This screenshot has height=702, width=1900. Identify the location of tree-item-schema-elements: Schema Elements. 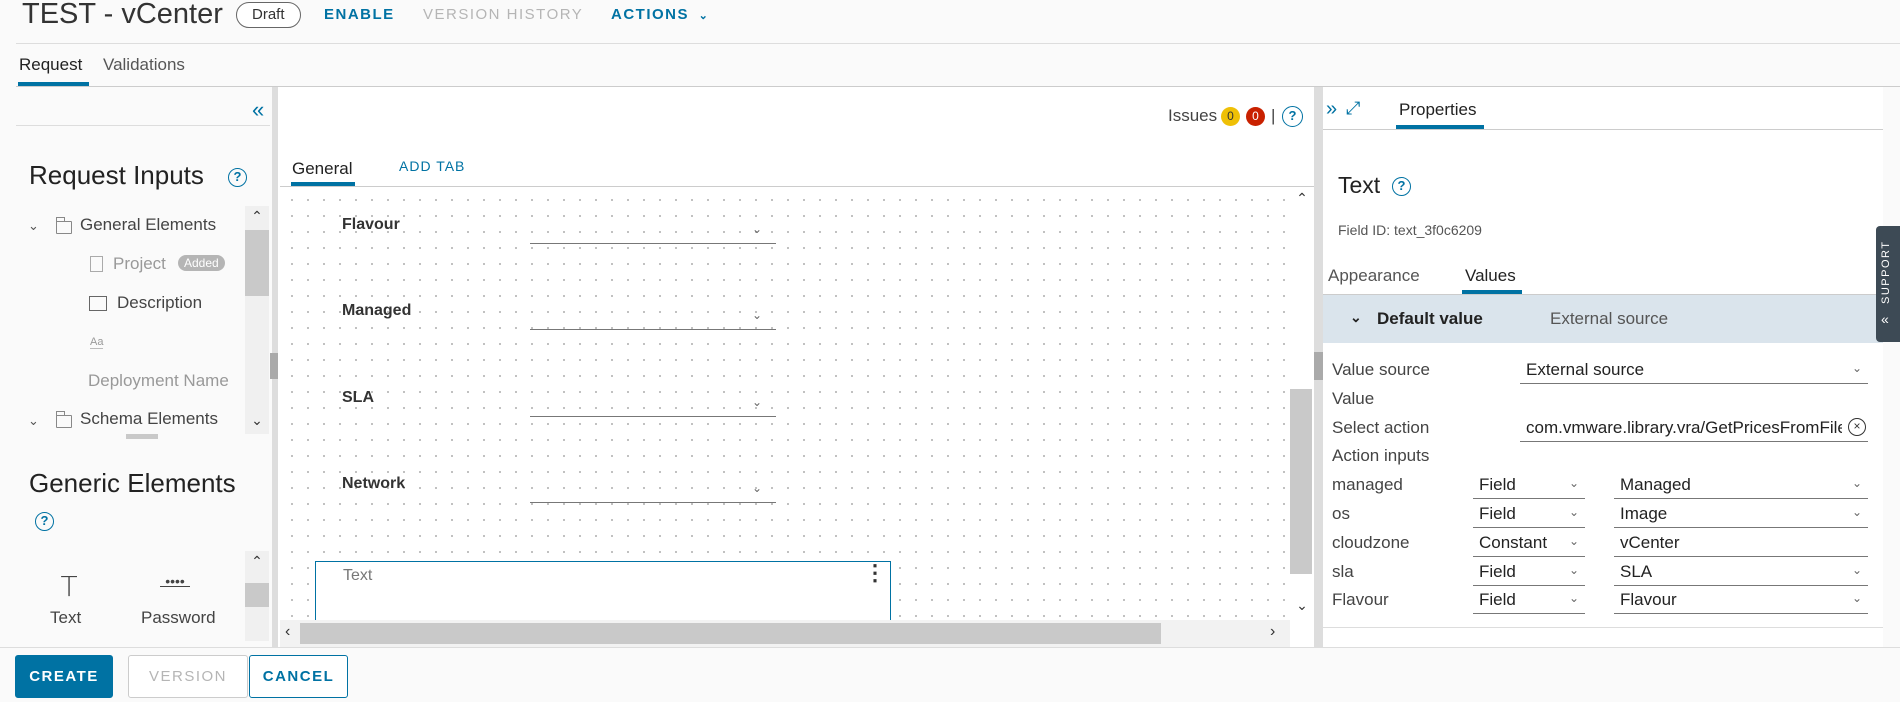
(149, 419).